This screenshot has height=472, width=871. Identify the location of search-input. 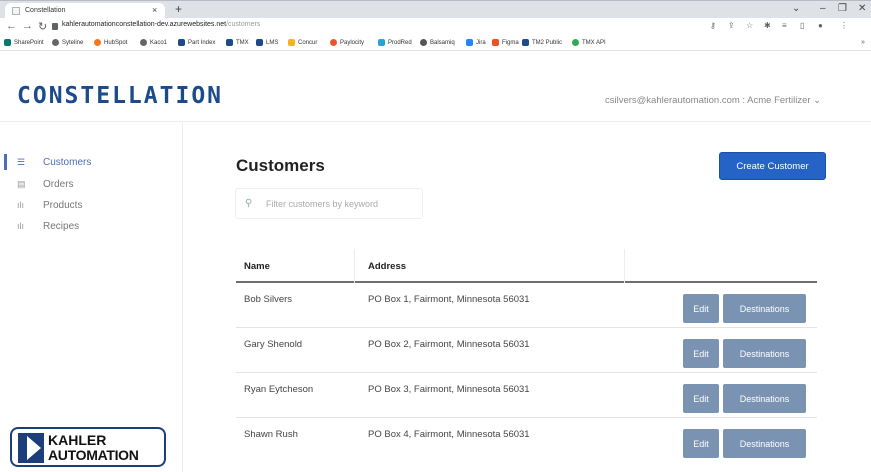
(341, 204).